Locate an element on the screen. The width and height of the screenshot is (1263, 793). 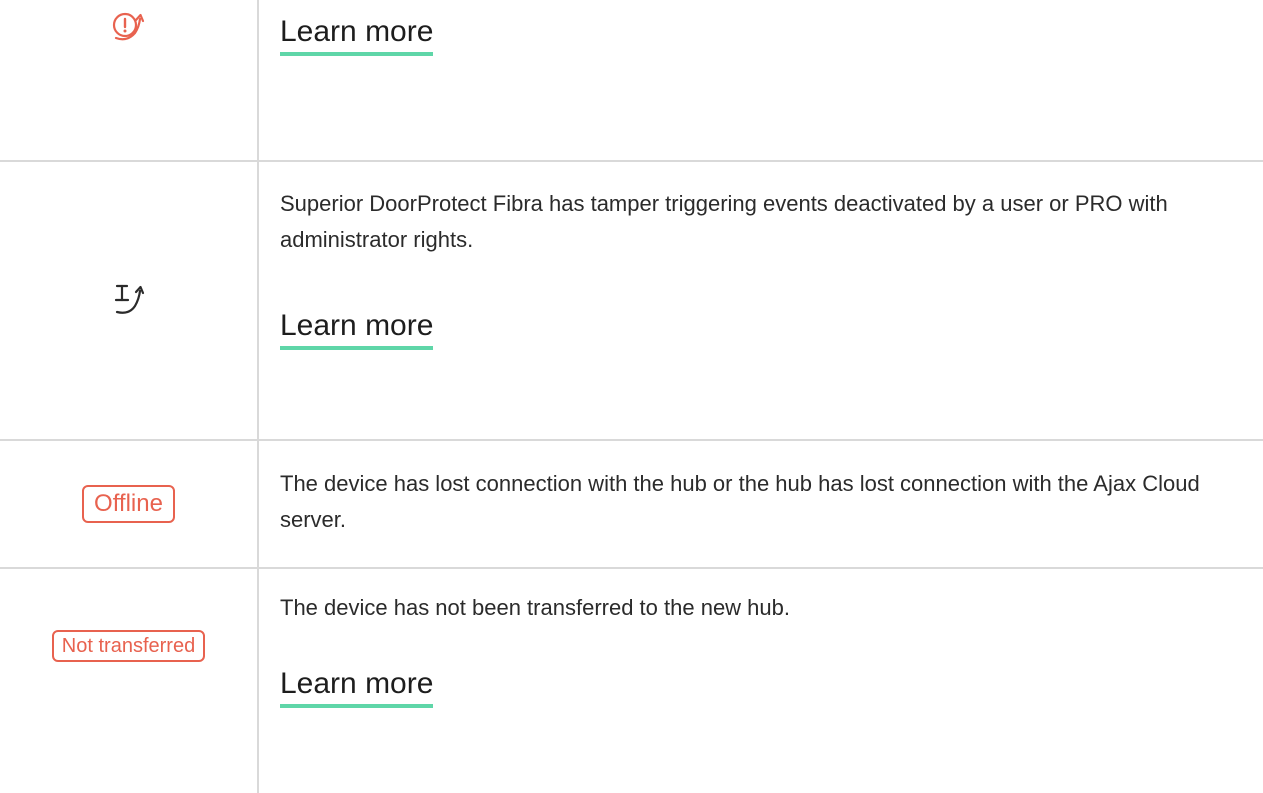
table-row-desc-cell: Learn more is located at coordinates (760, 35).